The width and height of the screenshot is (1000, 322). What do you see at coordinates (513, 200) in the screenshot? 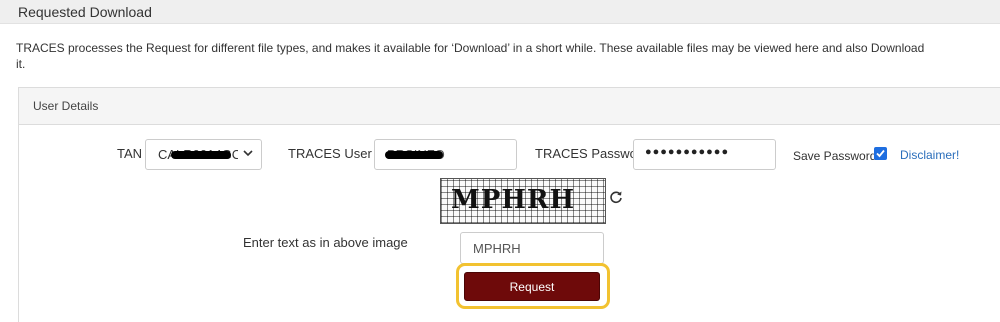
I see `captcha-image-text: MPHRH` at bounding box center [513, 200].